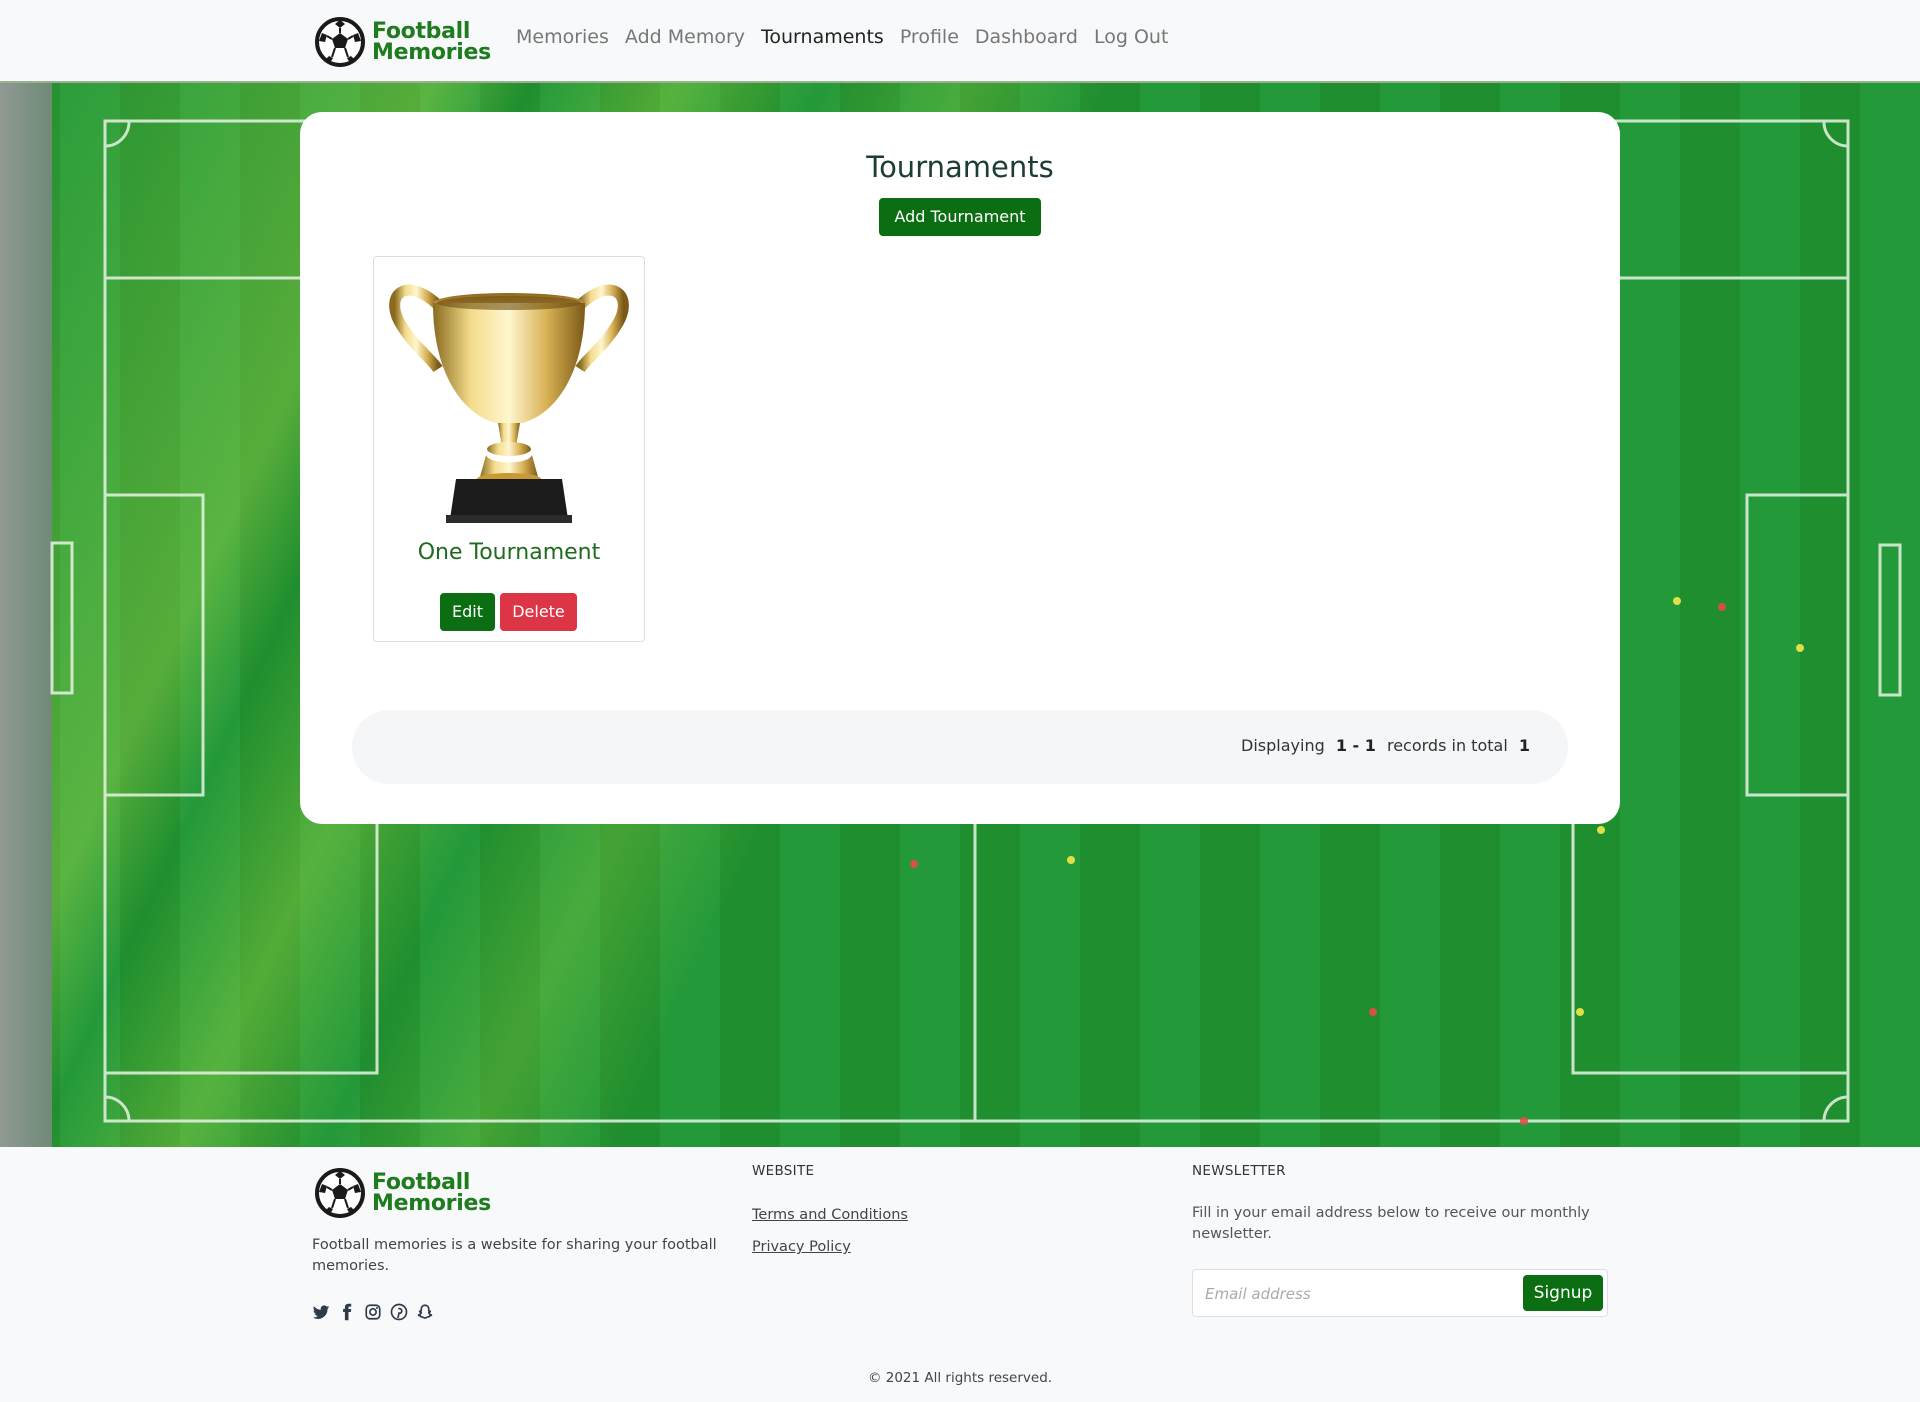  What do you see at coordinates (1131, 37) in the screenshot?
I see `nav-link-log-out: Log Out` at bounding box center [1131, 37].